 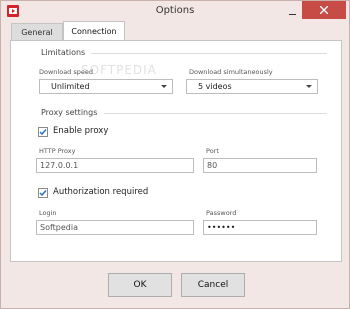 I want to click on close-button, so click(x=324, y=10).